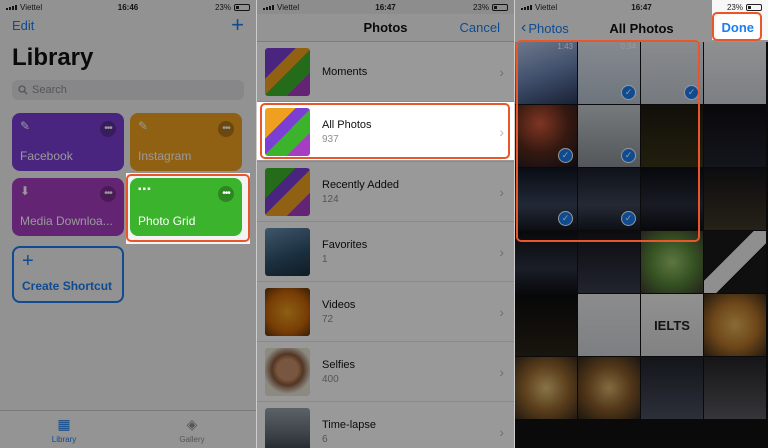 The height and width of the screenshot is (448, 768). What do you see at coordinates (186, 207) in the screenshot?
I see `shortcut-photo-grid: ▪▪▪ ••• Photo Grid` at bounding box center [186, 207].